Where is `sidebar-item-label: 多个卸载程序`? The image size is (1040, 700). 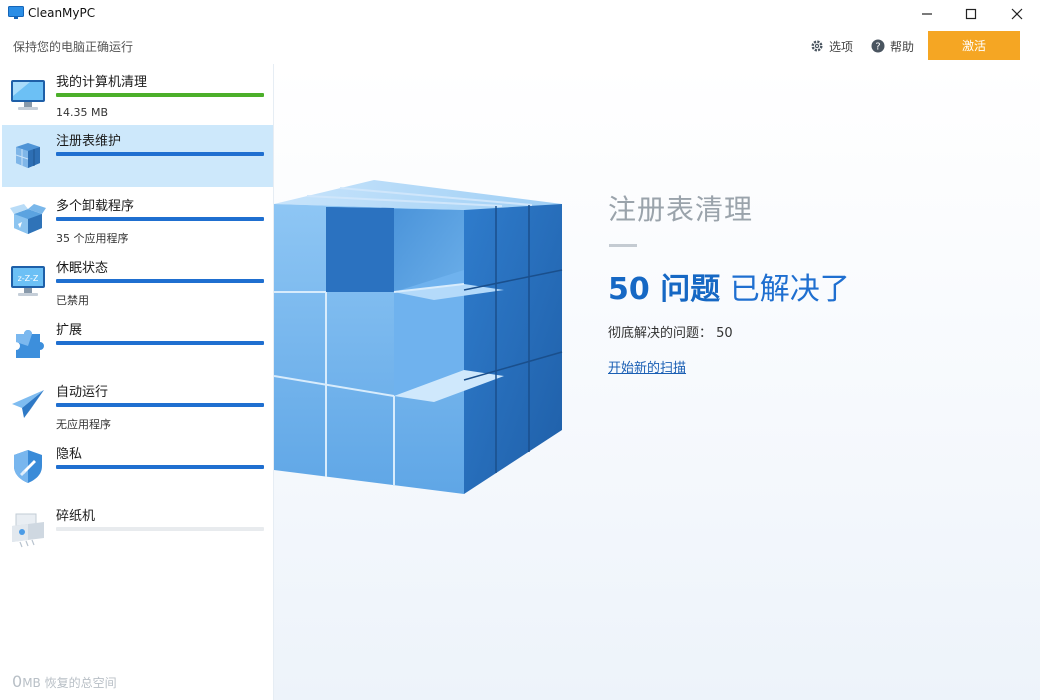
sidebar-item-label: 多个卸载程序 is located at coordinates (95, 206).